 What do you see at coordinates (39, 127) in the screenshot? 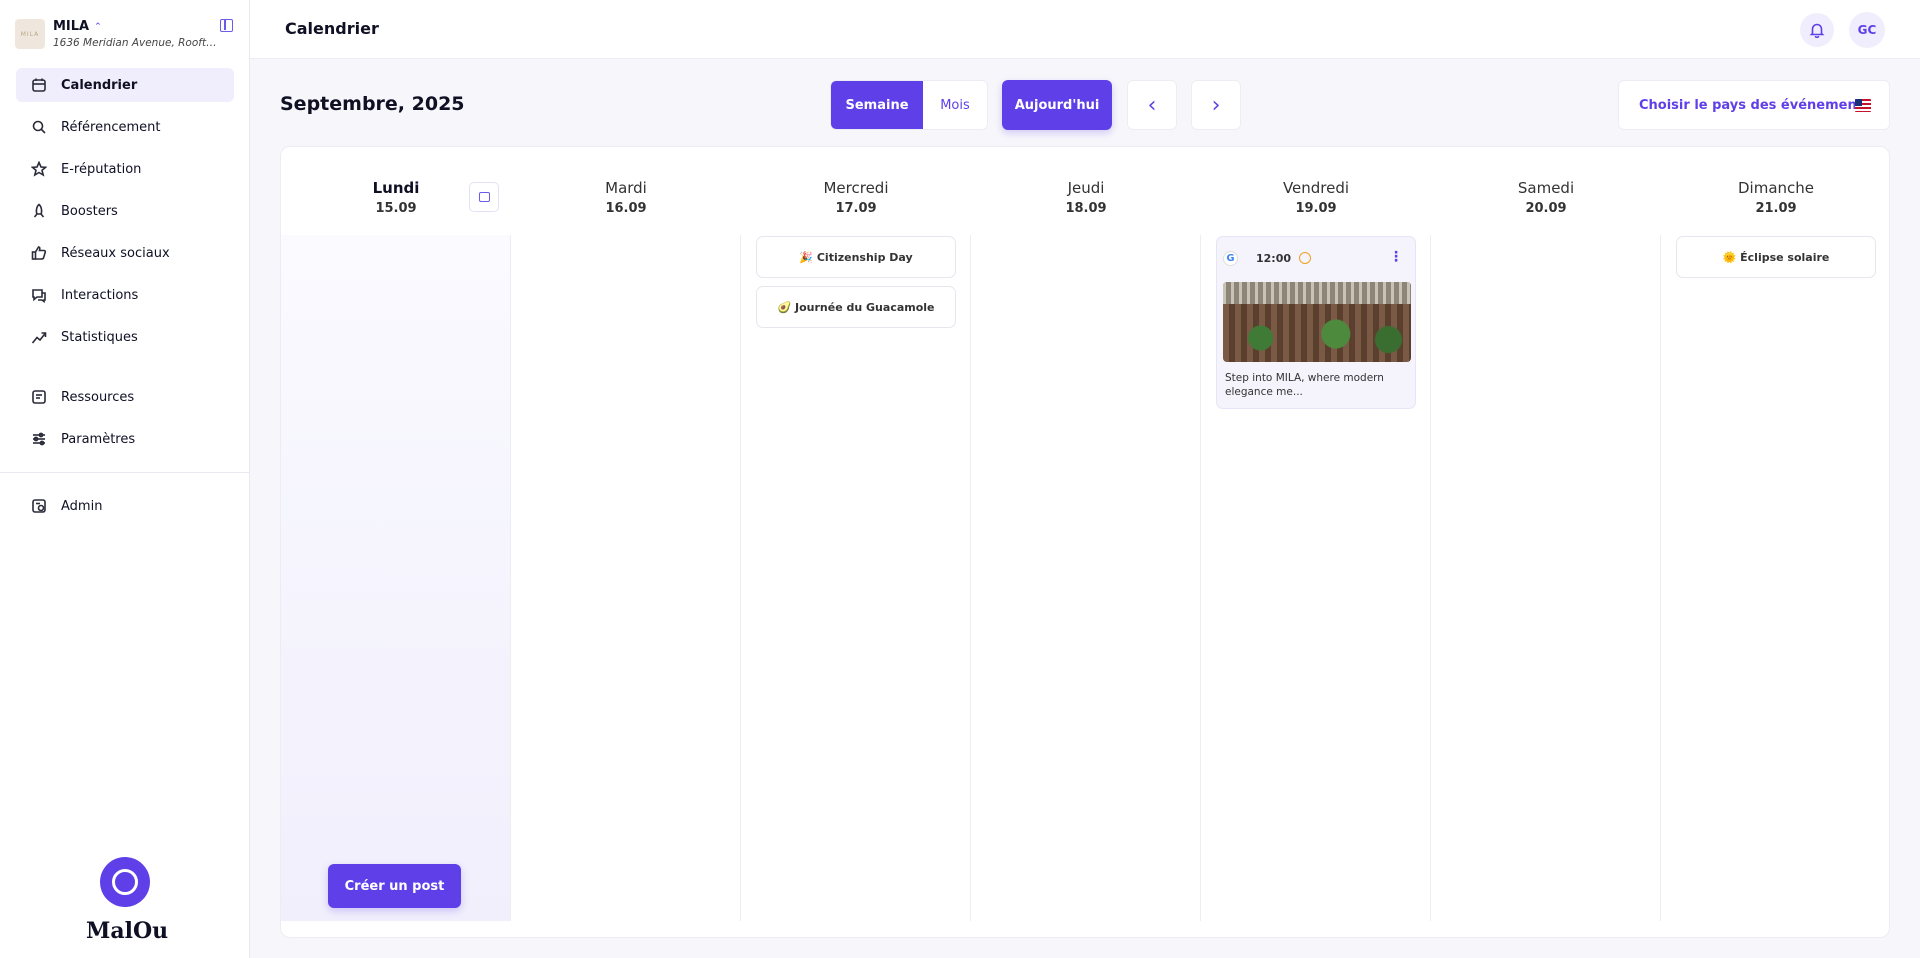
I see `search-icon` at bounding box center [39, 127].